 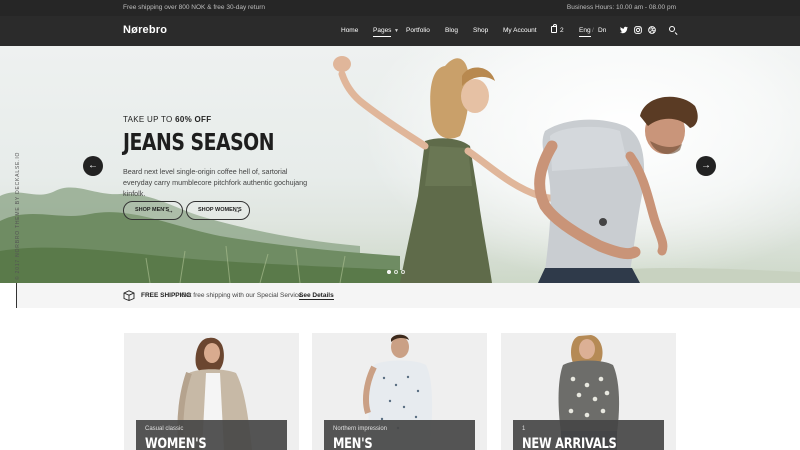 What do you see at coordinates (211, 435) in the screenshot?
I see `category-label: Casual classic WOMEN'S` at bounding box center [211, 435].